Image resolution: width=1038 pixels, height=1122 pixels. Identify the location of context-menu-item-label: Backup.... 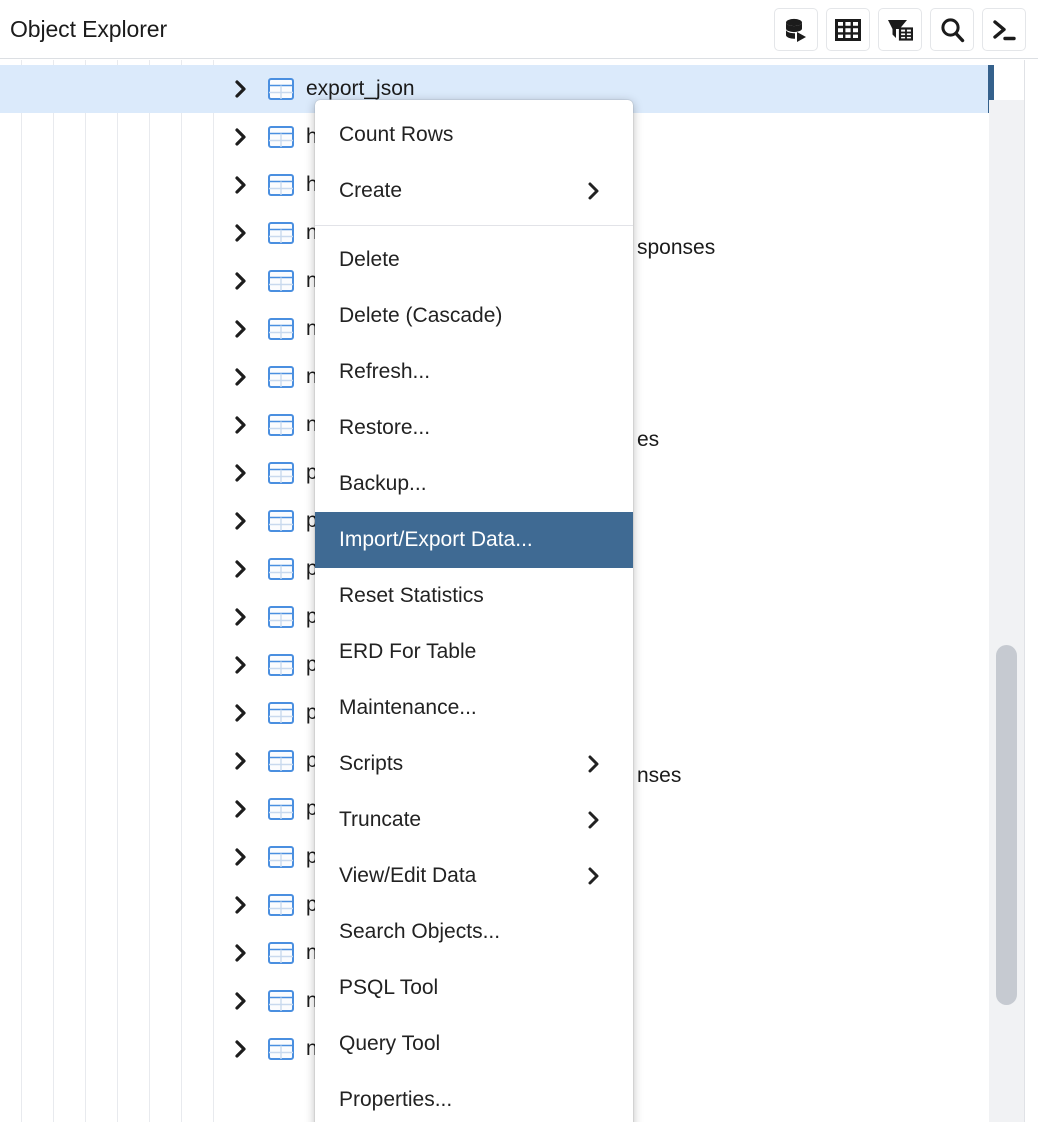
(383, 483).